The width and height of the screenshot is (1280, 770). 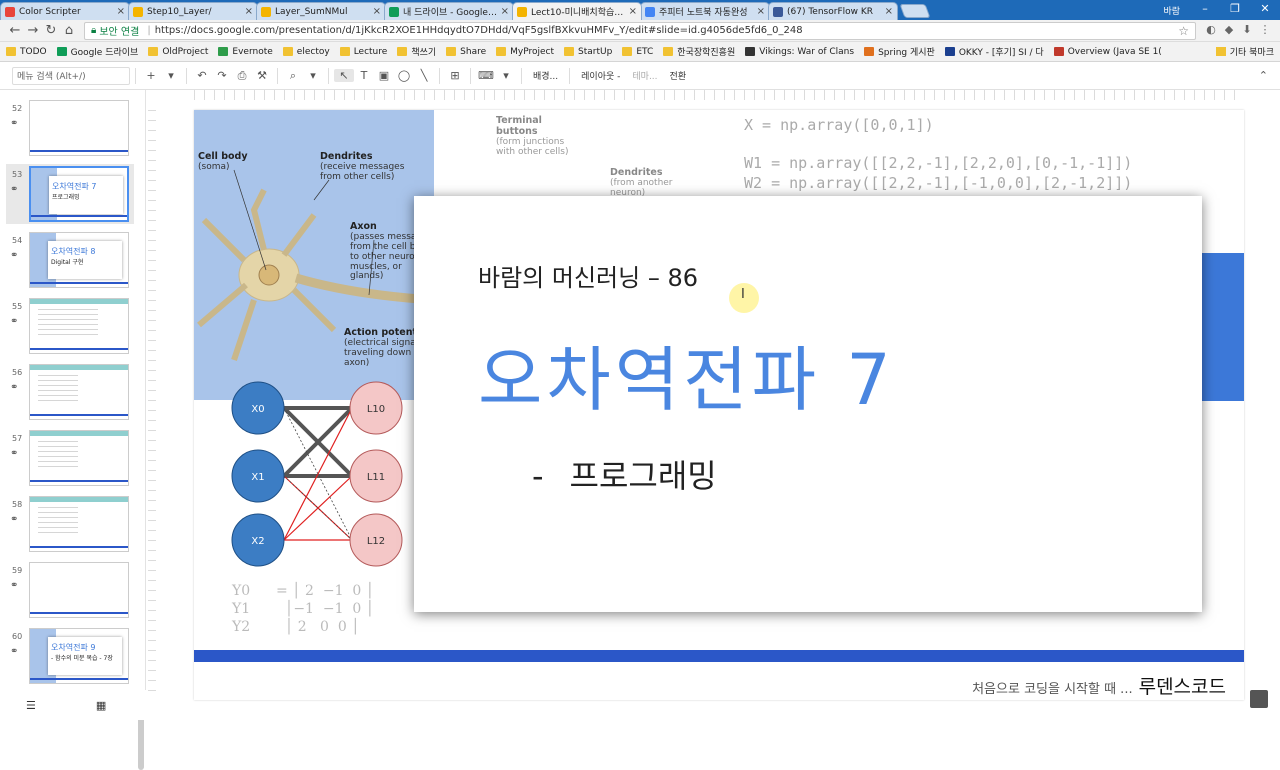 I want to click on vertical-ruler, so click(x=152, y=405).